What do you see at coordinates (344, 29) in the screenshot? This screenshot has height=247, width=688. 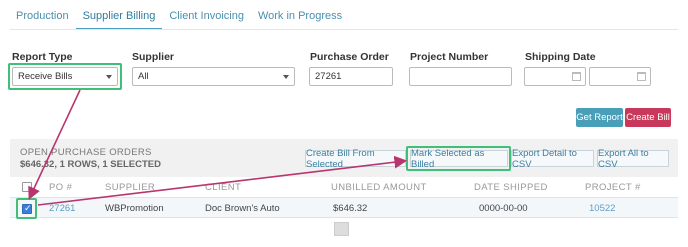 I see `tabs-divider` at bounding box center [344, 29].